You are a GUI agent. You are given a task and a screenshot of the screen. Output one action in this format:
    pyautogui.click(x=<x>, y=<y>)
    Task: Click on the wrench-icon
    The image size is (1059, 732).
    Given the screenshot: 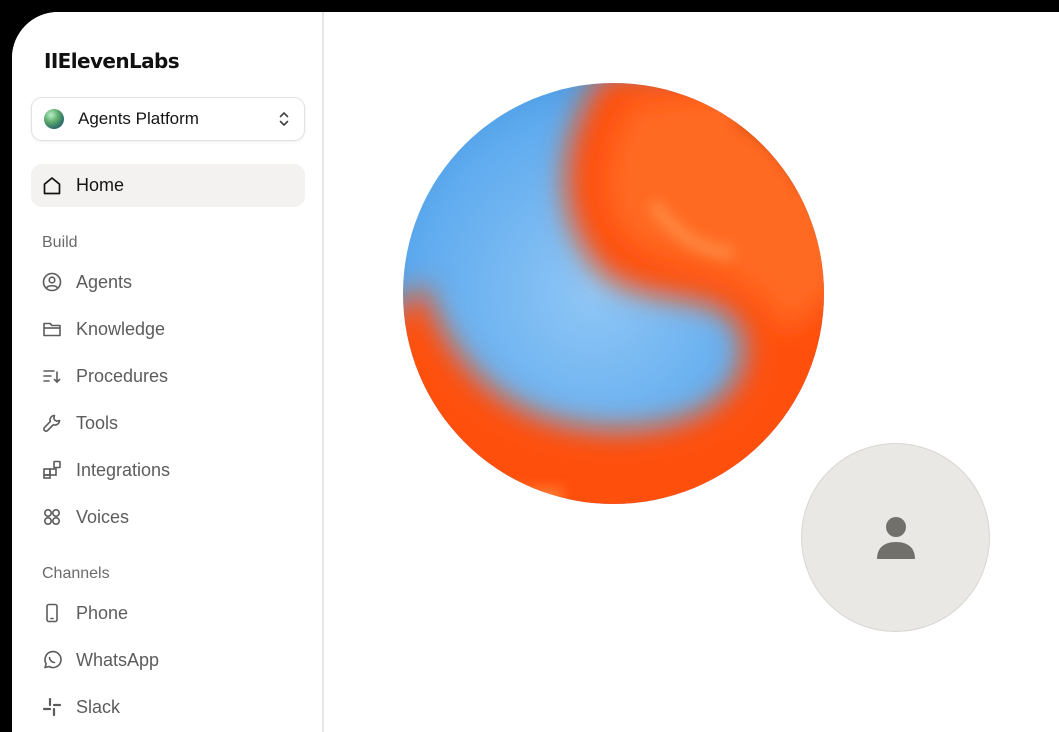 What is the action you would take?
    pyautogui.click(x=52, y=423)
    